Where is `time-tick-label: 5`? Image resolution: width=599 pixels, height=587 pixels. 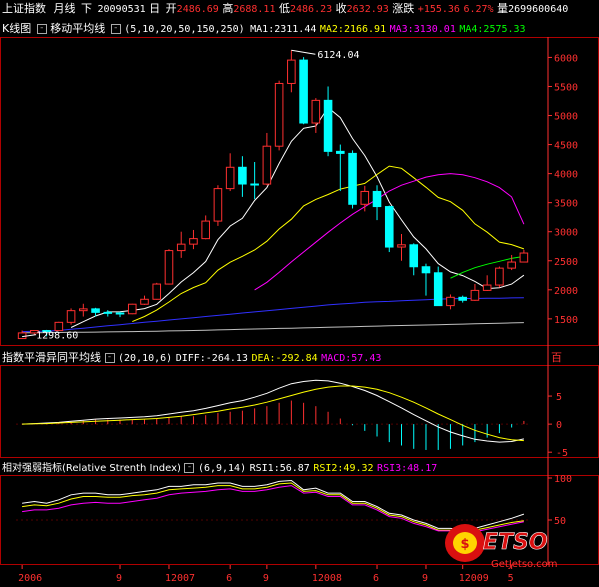 time-tick-label: 5 is located at coordinates (511, 578).